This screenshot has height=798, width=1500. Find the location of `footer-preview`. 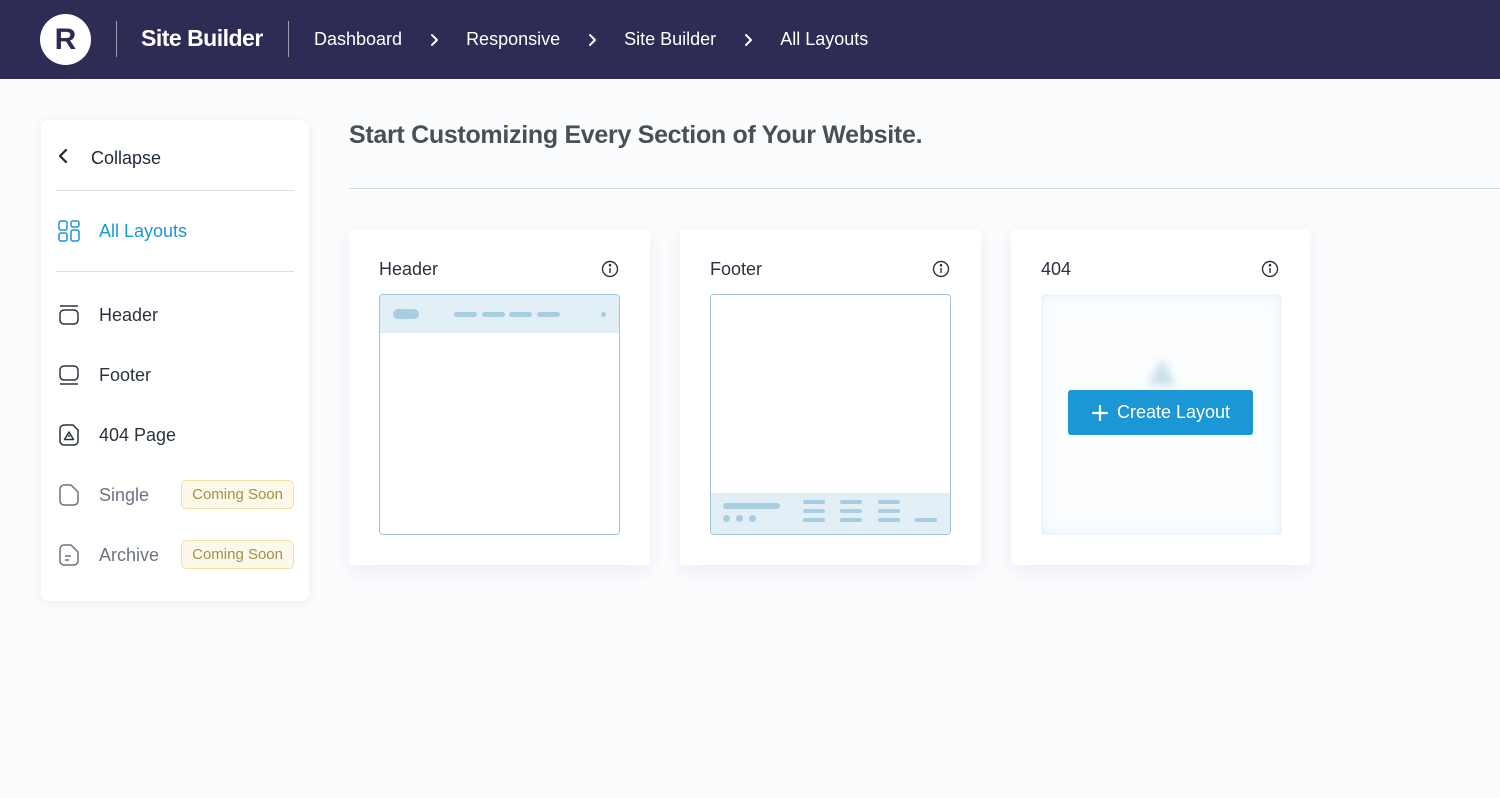

footer-preview is located at coordinates (830, 414).